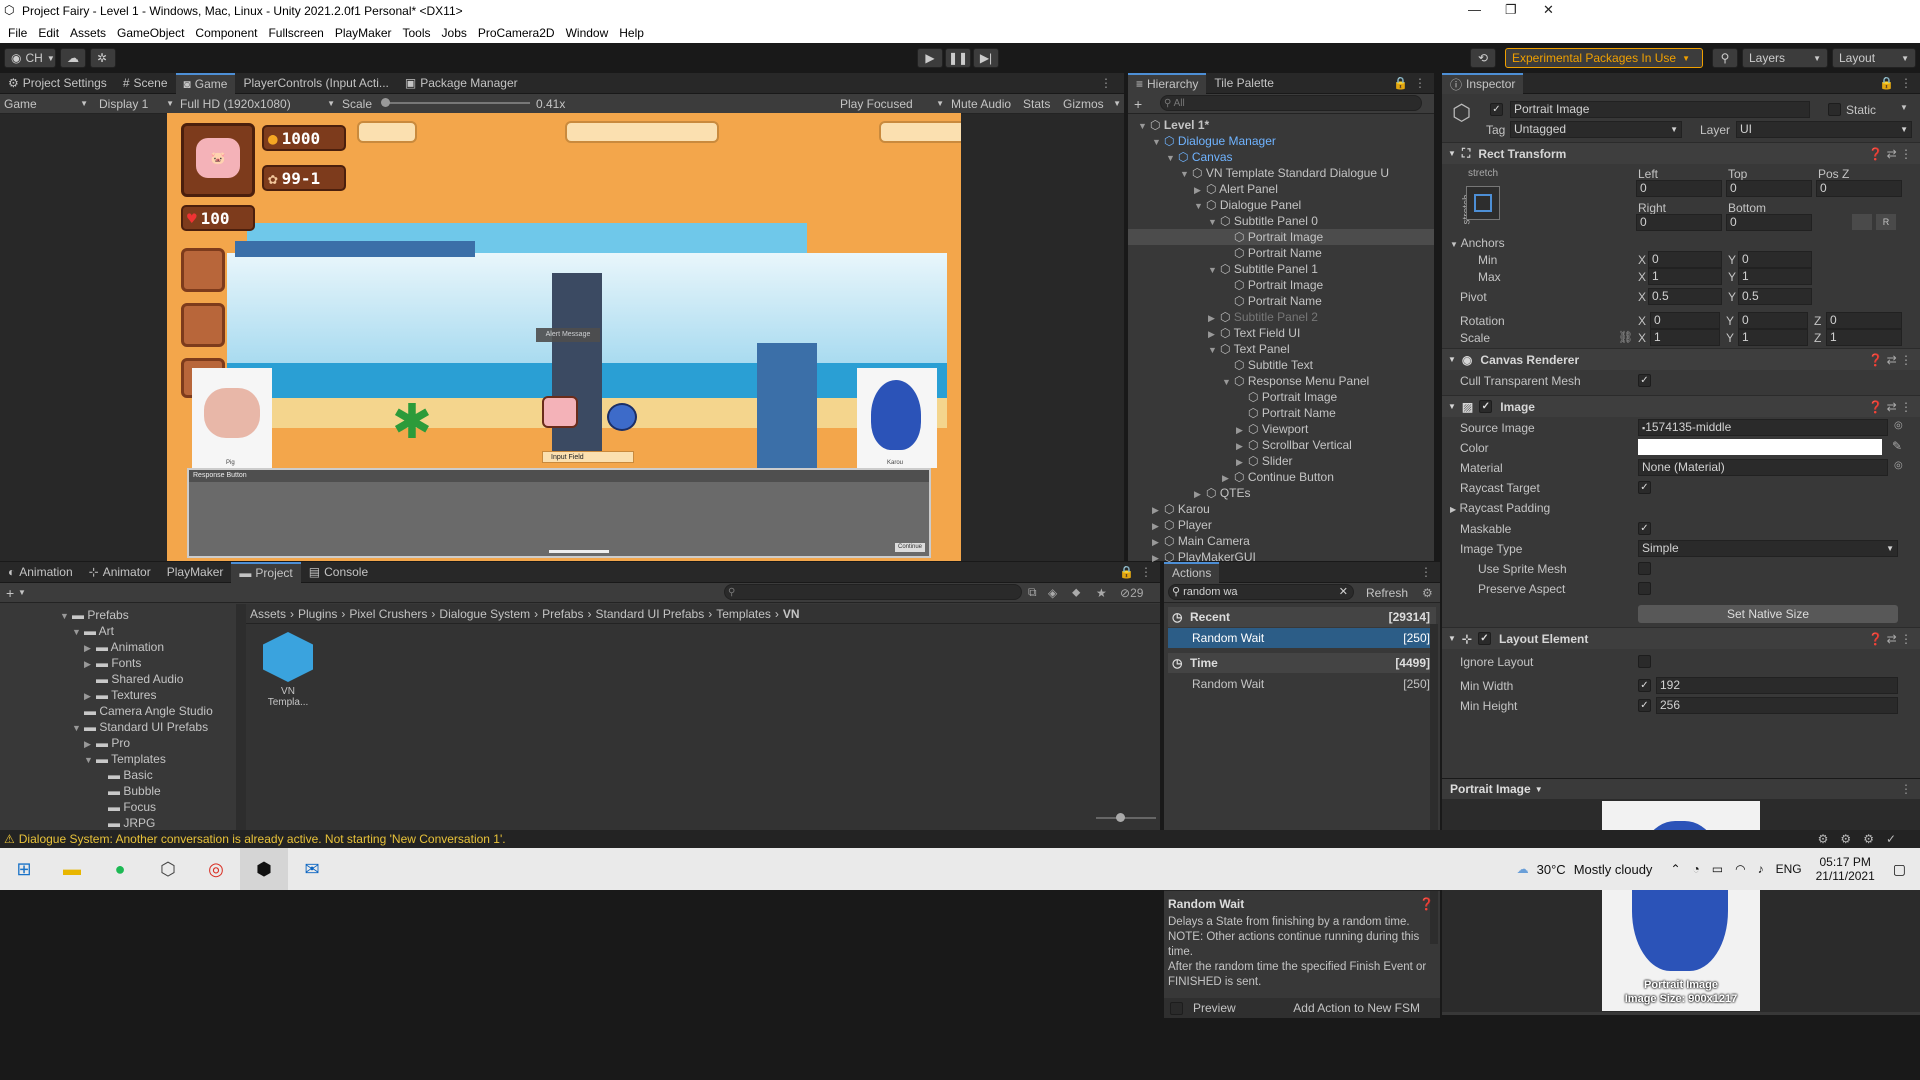 The height and width of the screenshot is (1080, 1920). I want to click on gizmos-dropdown: Gizmos ▼, so click(1092, 104).